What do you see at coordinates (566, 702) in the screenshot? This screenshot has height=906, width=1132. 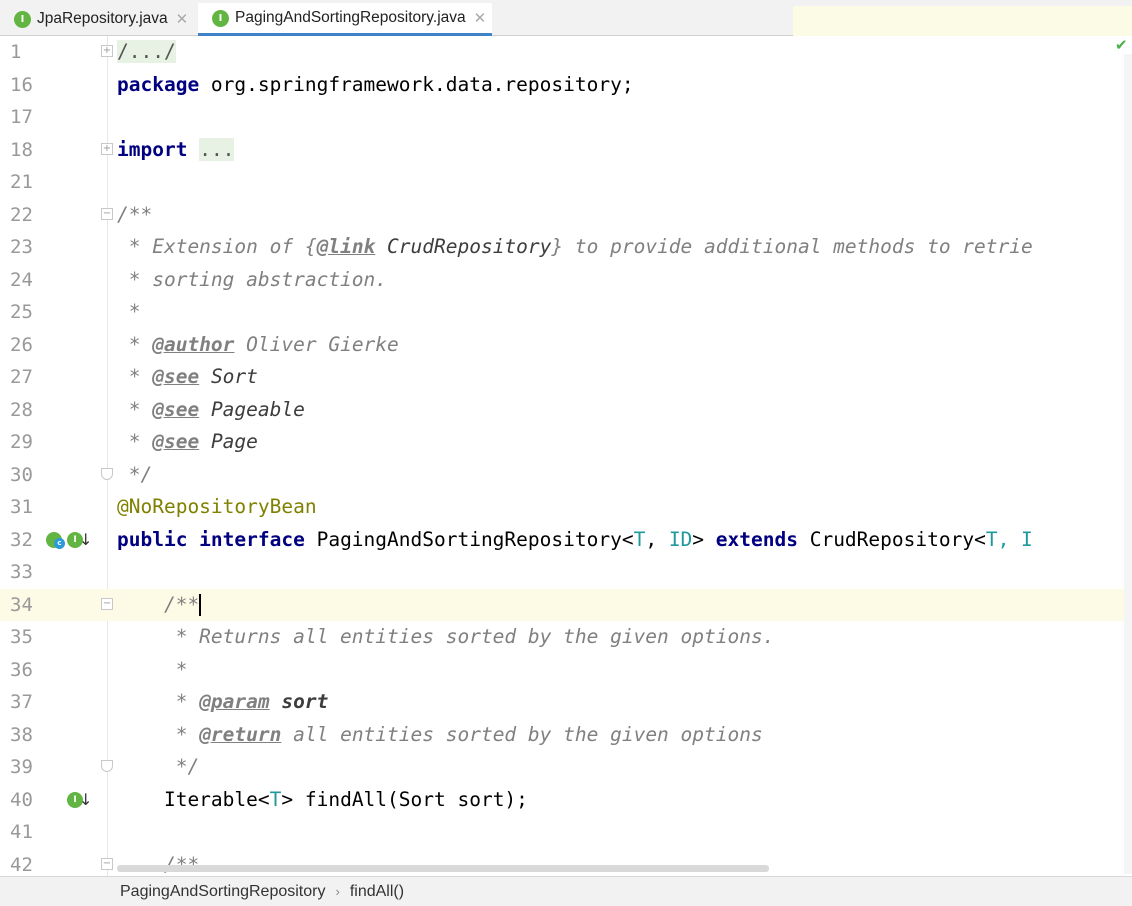 I see `code-line: 37 * @param sort` at bounding box center [566, 702].